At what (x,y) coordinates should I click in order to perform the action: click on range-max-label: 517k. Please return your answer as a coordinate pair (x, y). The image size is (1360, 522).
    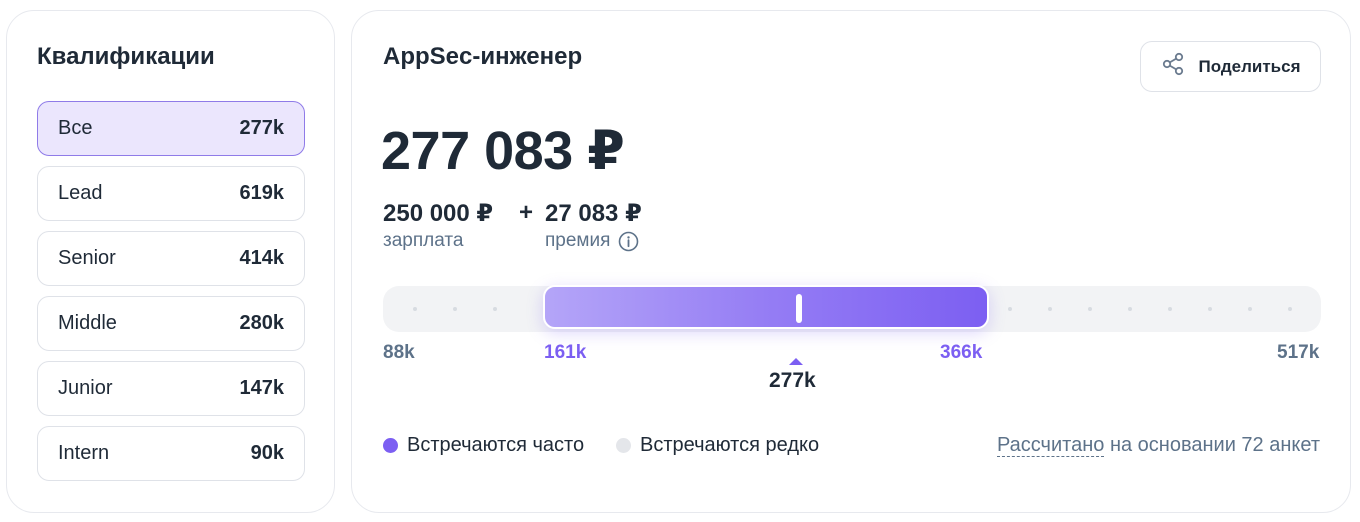
    Looking at the image, I should click on (1298, 352).